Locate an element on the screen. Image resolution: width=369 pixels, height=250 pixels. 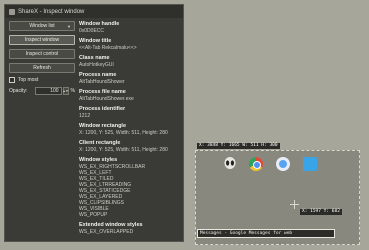
info-section: Process identifier 1212 is located at coordinates (129, 112).